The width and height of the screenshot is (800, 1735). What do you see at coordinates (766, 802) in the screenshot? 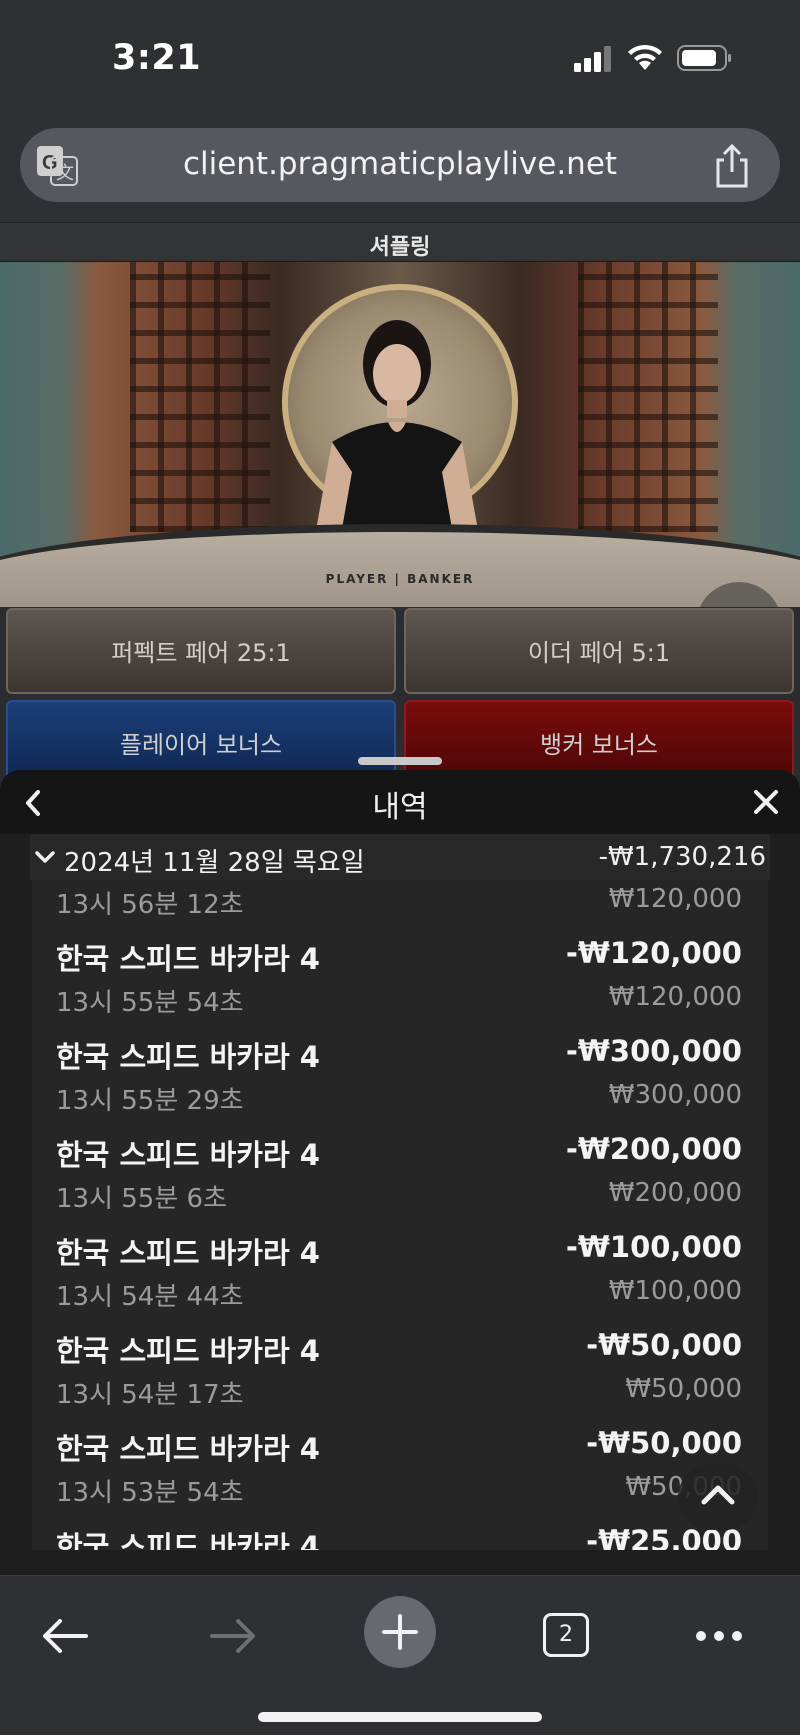
I see `close-icon` at bounding box center [766, 802].